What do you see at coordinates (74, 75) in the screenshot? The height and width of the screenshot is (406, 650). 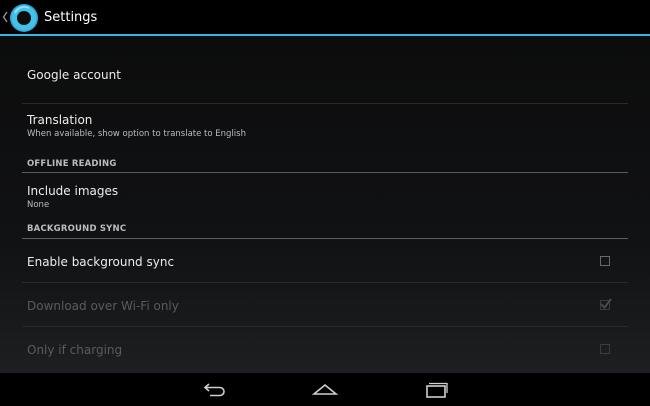 I see `pref-title: Google account` at bounding box center [74, 75].